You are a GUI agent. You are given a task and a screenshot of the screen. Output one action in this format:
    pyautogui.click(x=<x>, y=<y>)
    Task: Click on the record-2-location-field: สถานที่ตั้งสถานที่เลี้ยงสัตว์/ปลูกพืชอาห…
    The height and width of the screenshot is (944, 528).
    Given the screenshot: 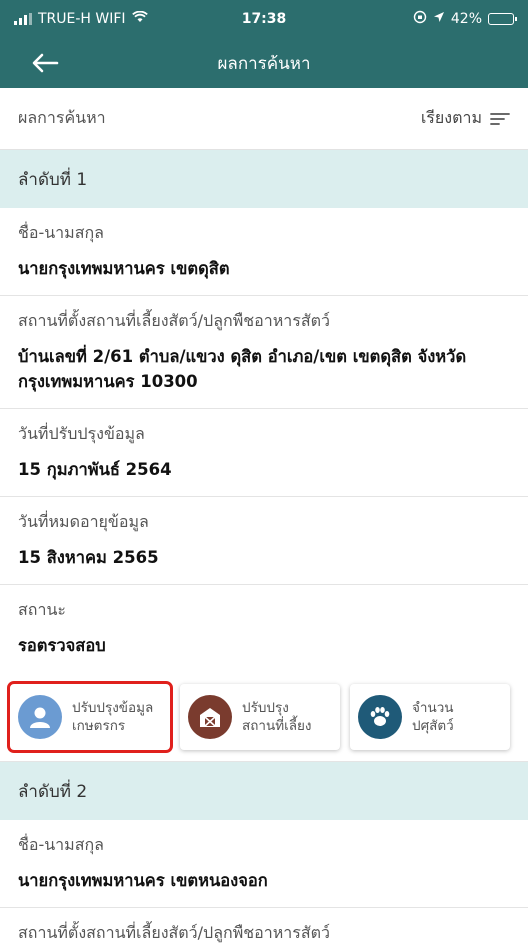 What is the action you would take?
    pyautogui.click(x=264, y=926)
    